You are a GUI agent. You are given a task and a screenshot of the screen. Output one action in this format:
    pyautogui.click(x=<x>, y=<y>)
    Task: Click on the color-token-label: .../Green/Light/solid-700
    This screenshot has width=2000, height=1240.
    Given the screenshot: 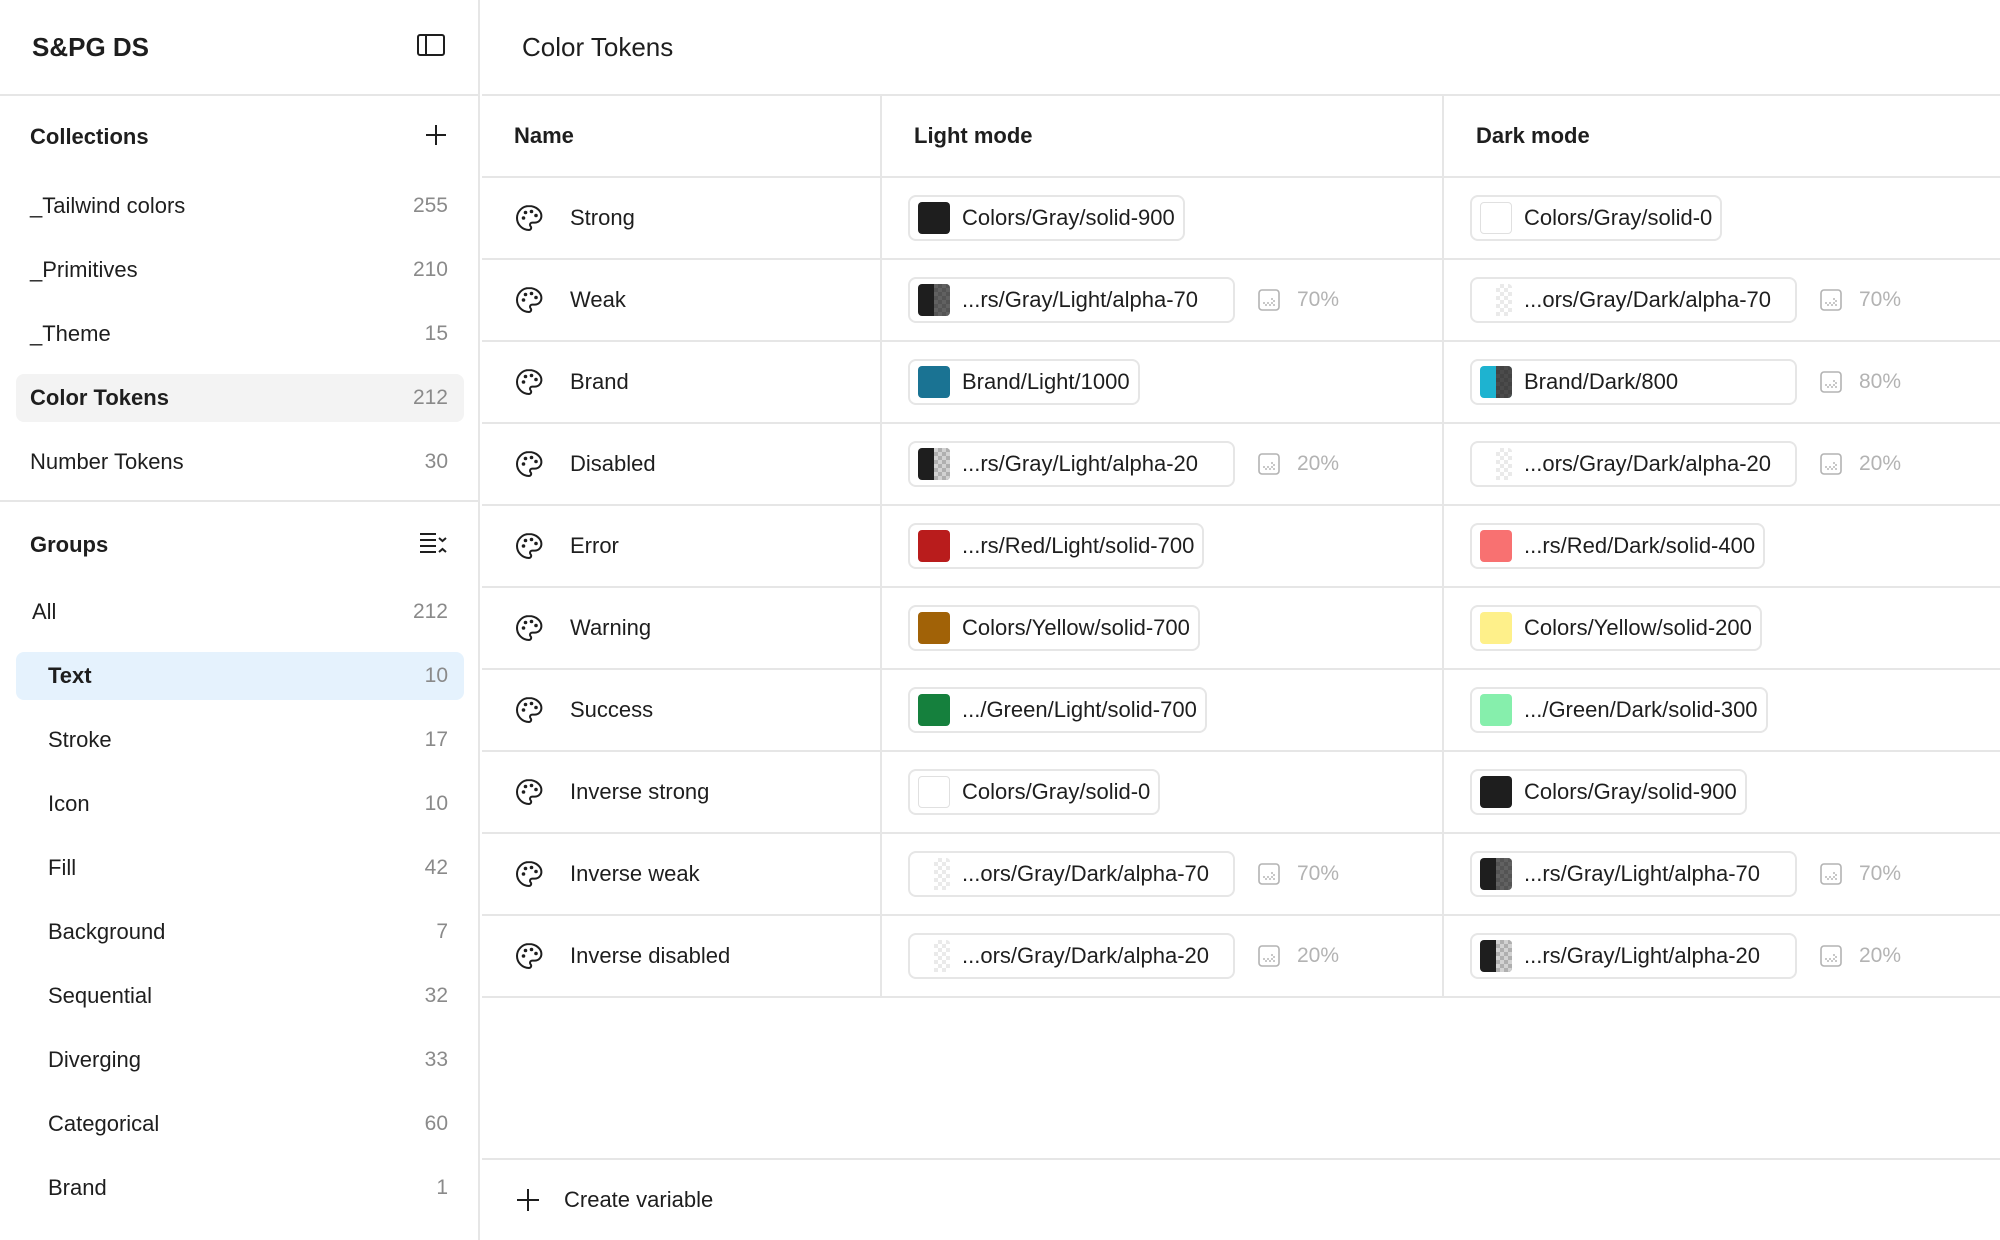 What is the action you would take?
    pyautogui.click(x=1079, y=709)
    